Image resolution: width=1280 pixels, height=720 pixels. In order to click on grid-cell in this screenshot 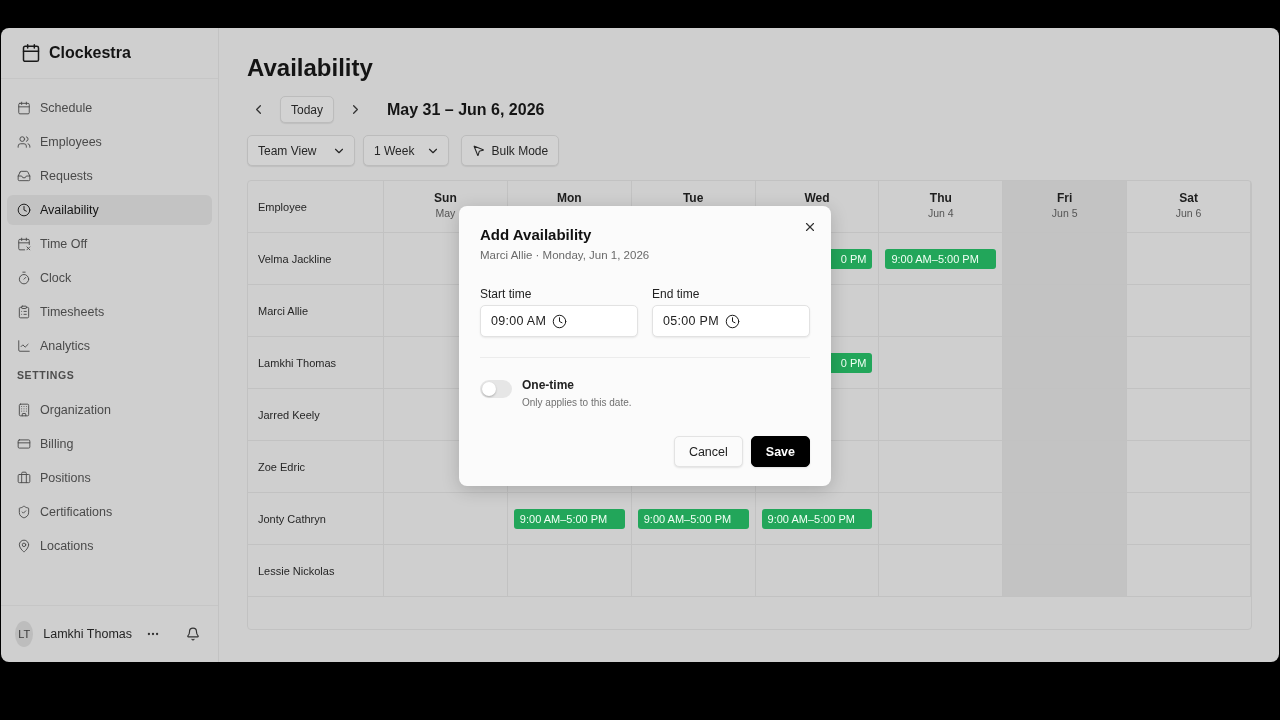, I will do `click(446, 519)`.